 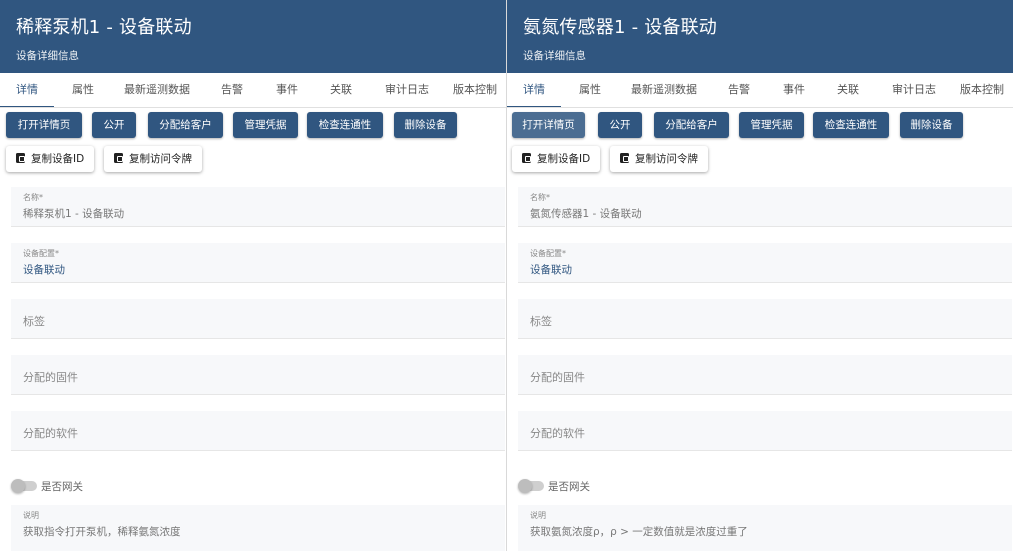 What do you see at coordinates (258, 528) in the screenshot?
I see `description-field: 说明 获取指令打开泵机，稀释氨氮浓度` at bounding box center [258, 528].